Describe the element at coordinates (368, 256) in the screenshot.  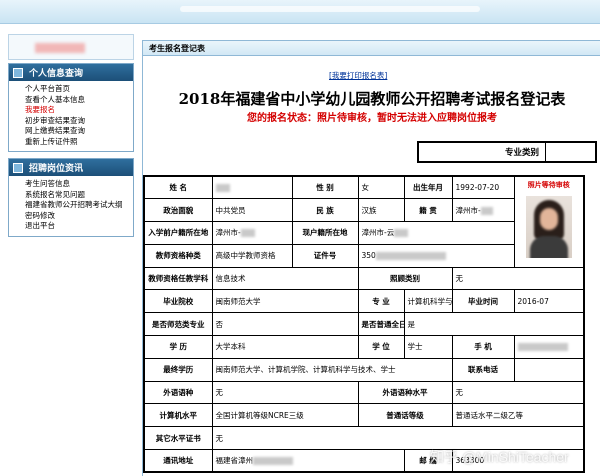
I see `cert-no-text: 350` at that location.